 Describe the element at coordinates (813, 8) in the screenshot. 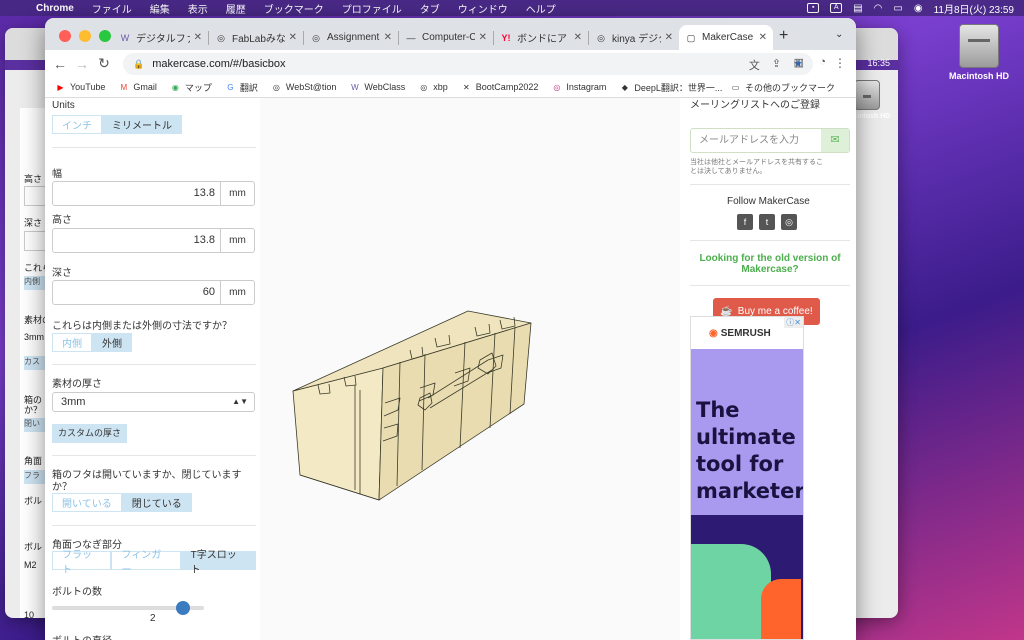

I see `status-square-icon: ▪` at that location.